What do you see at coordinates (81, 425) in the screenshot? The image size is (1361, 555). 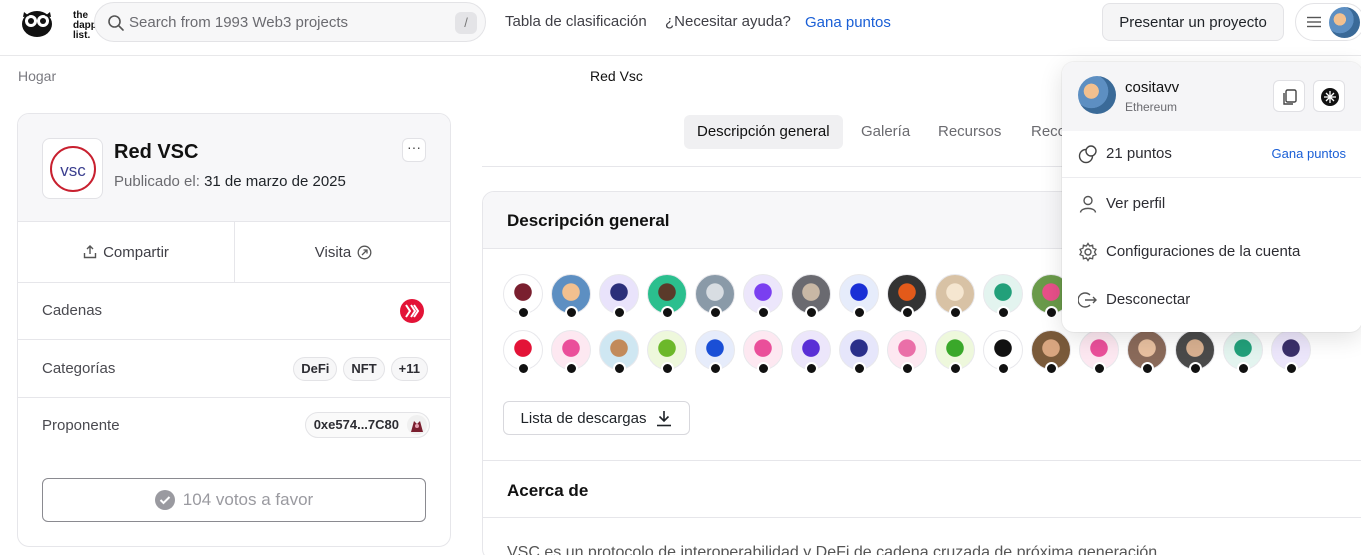 I see `proposer-label: Proponente` at bounding box center [81, 425].